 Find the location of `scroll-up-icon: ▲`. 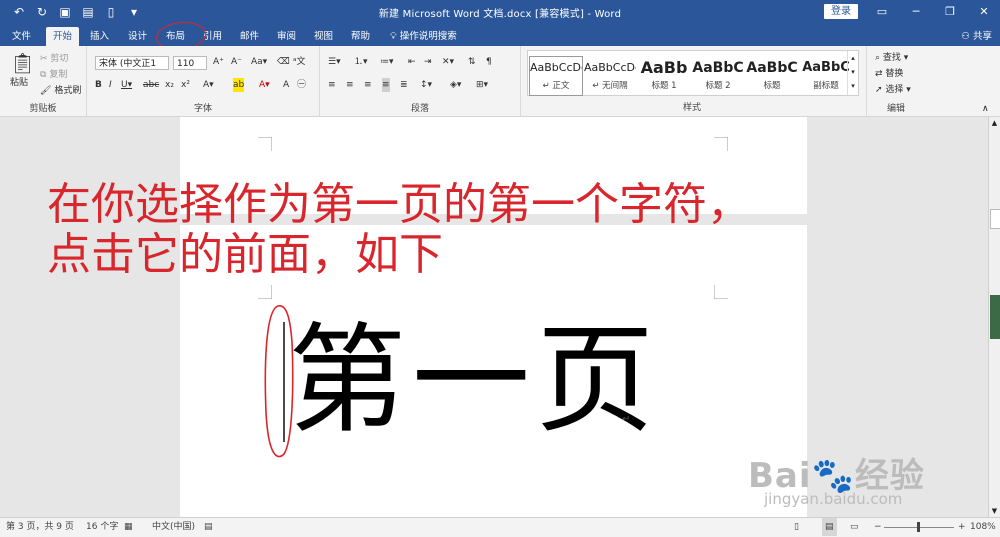

scroll-up-icon: ▲ is located at coordinates (994, 123).